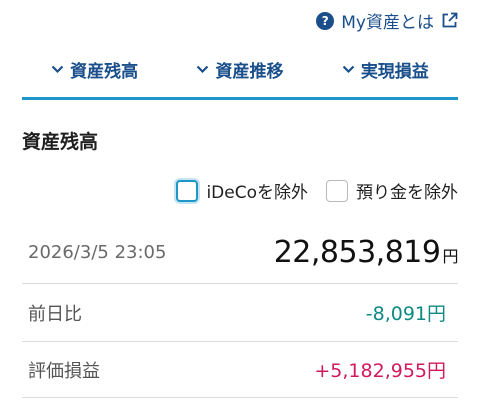  I want to click on filter-options: iDeCoを除外 預り金を除外, so click(317, 190).